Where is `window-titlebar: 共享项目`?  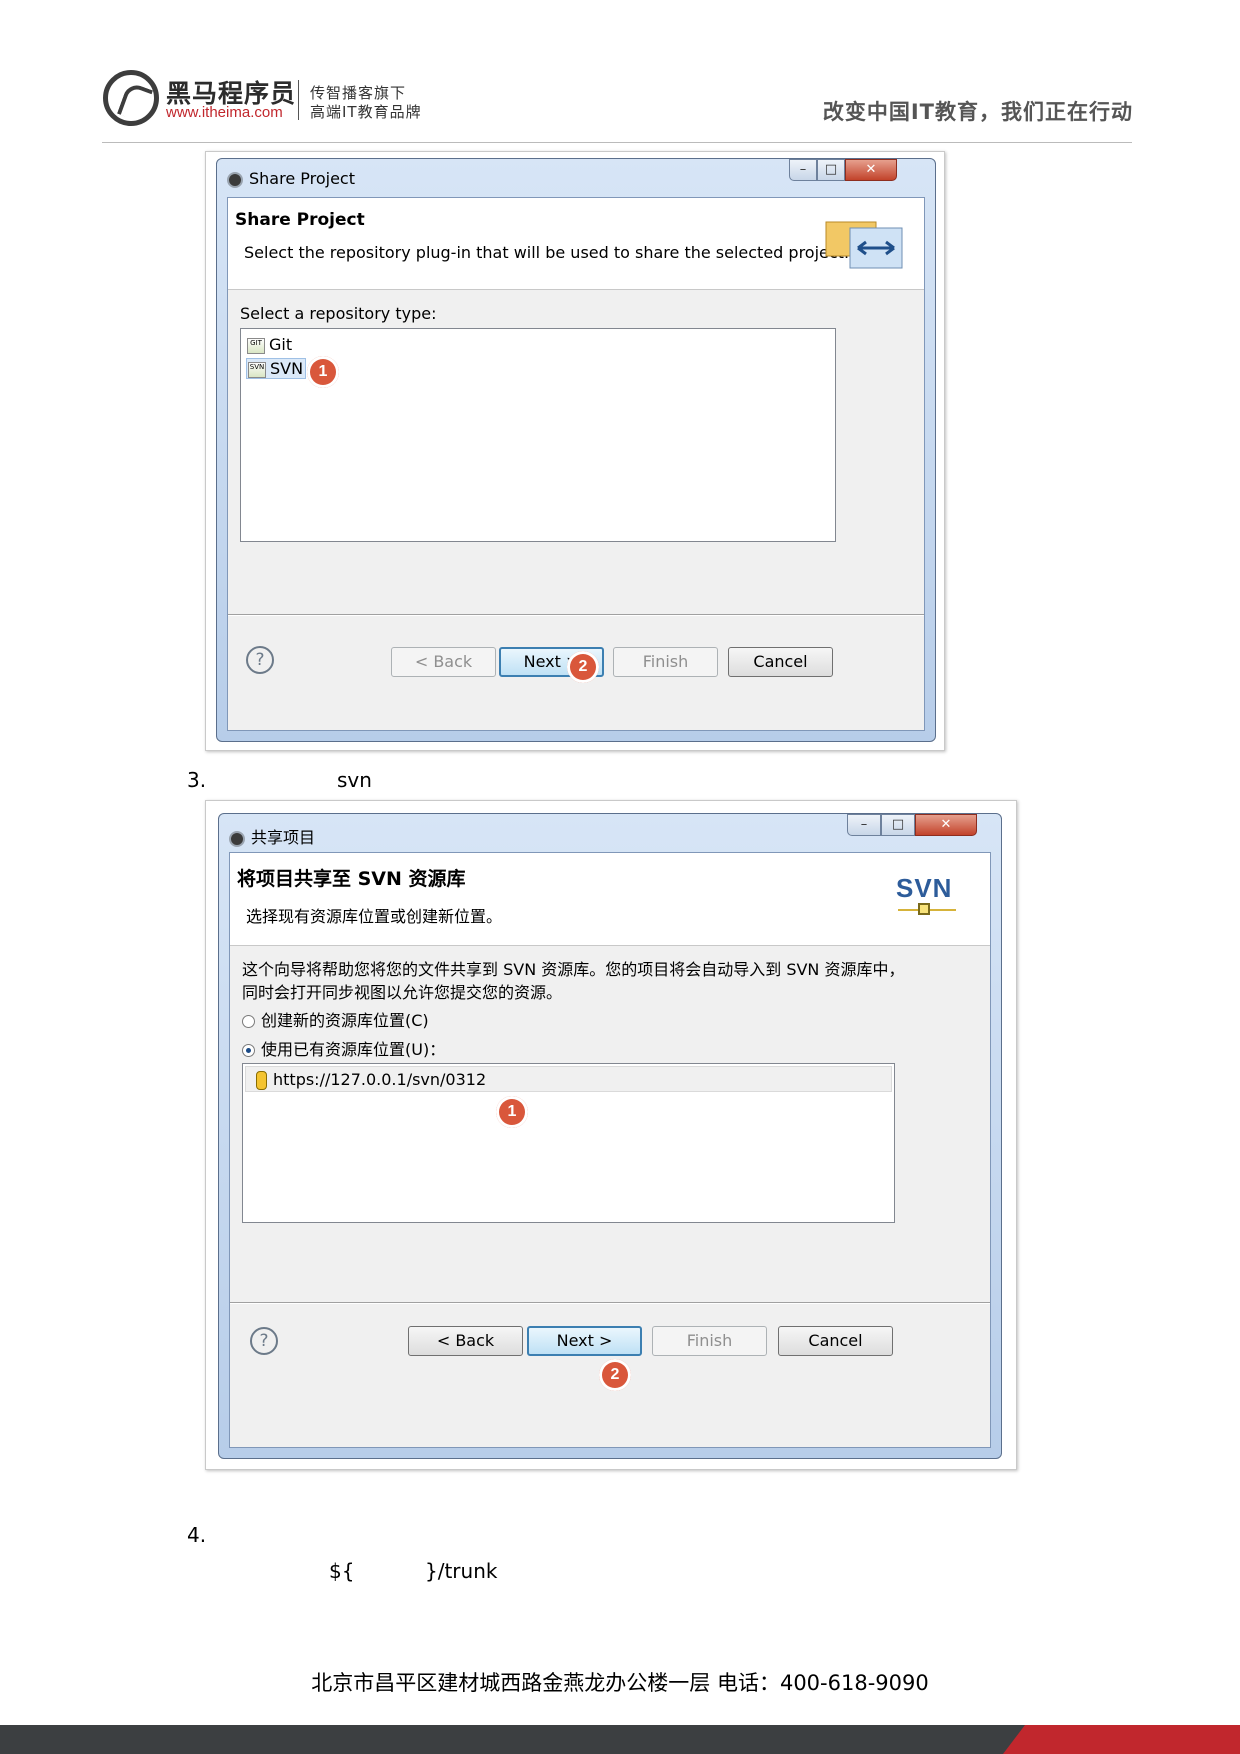 window-titlebar: 共享项目 is located at coordinates (272, 836).